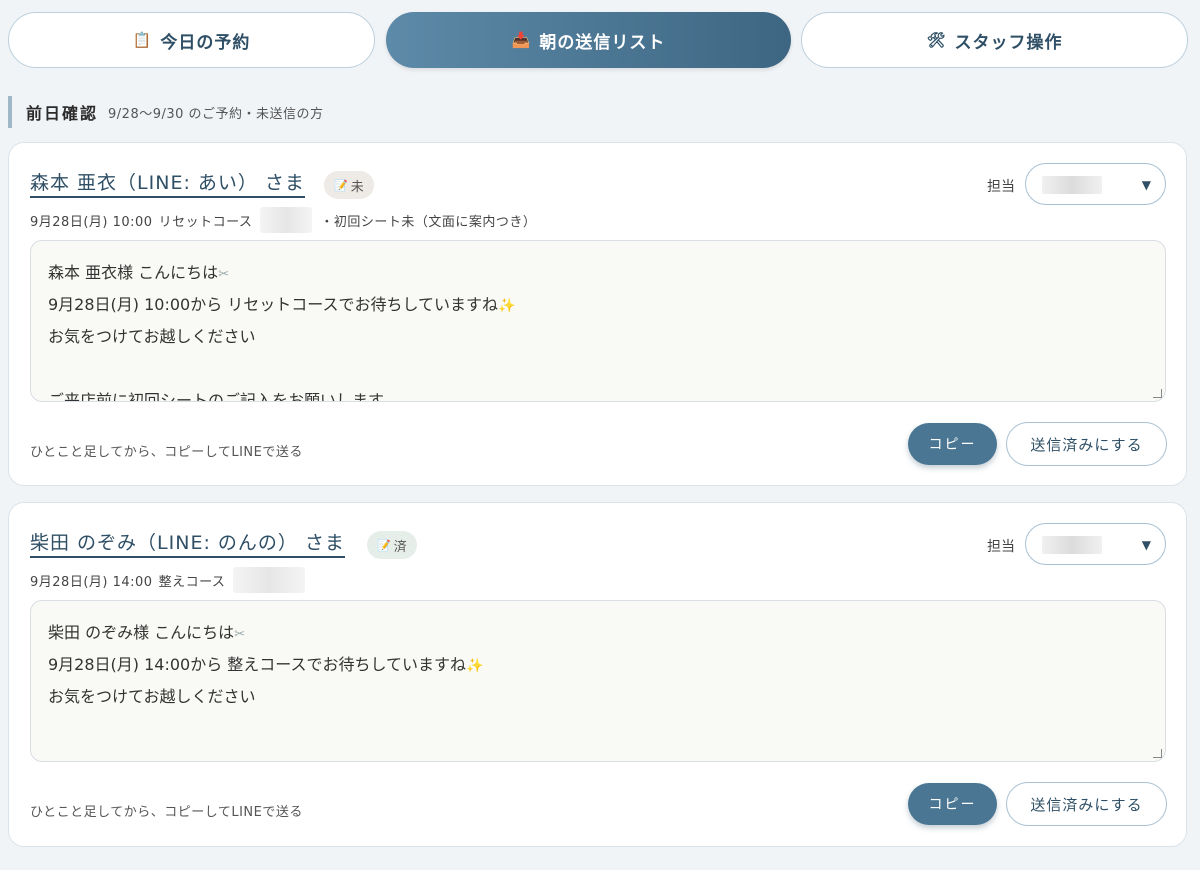 This screenshot has width=1200, height=870. What do you see at coordinates (521, 40) in the screenshot?
I see `inbox-tray-icon: 📥` at bounding box center [521, 40].